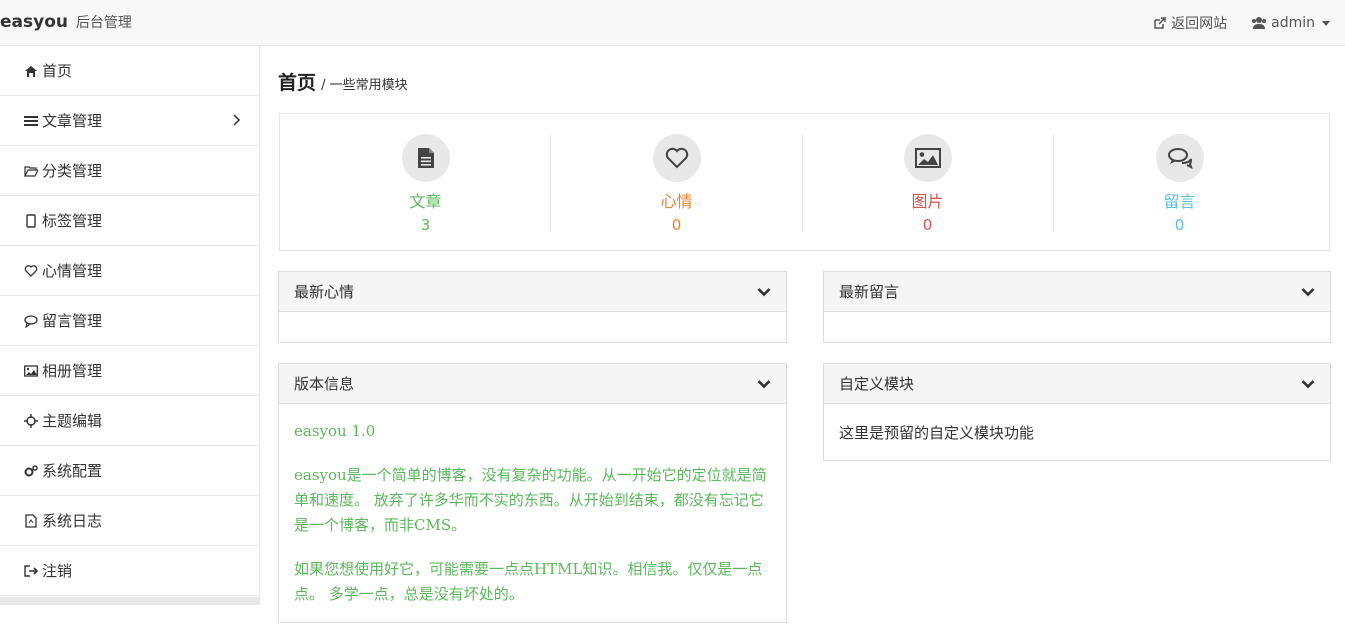 The width and height of the screenshot is (1345, 641). I want to click on version-line: easyou 1.0, so click(335, 431).